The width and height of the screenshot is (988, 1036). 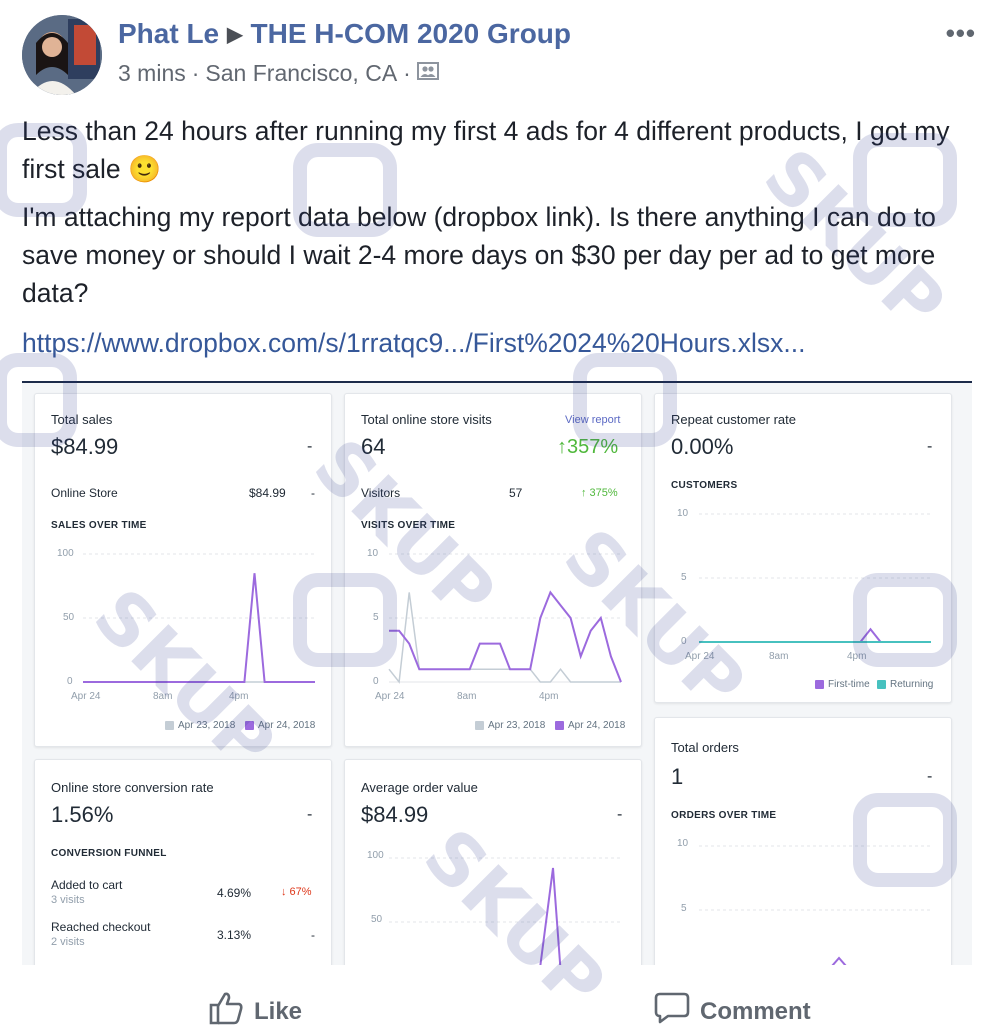 I want to click on funnel-sub: 3 visits, so click(x=68, y=900).